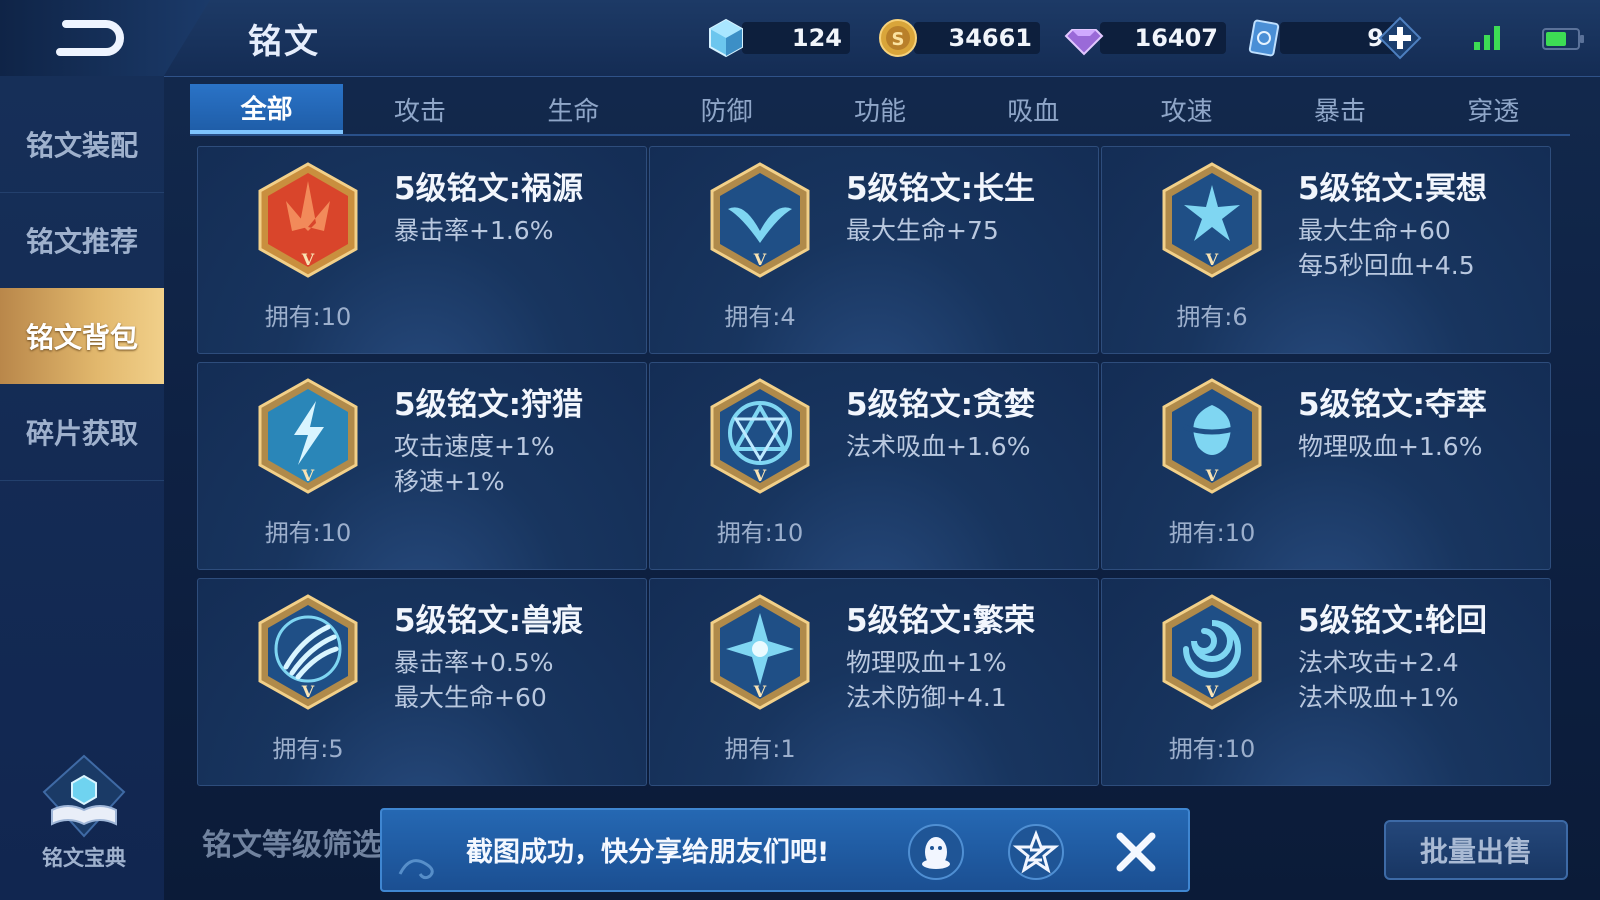 This screenshot has width=1600, height=900. What do you see at coordinates (936, 852) in the screenshot?
I see `qq-share-icon` at bounding box center [936, 852].